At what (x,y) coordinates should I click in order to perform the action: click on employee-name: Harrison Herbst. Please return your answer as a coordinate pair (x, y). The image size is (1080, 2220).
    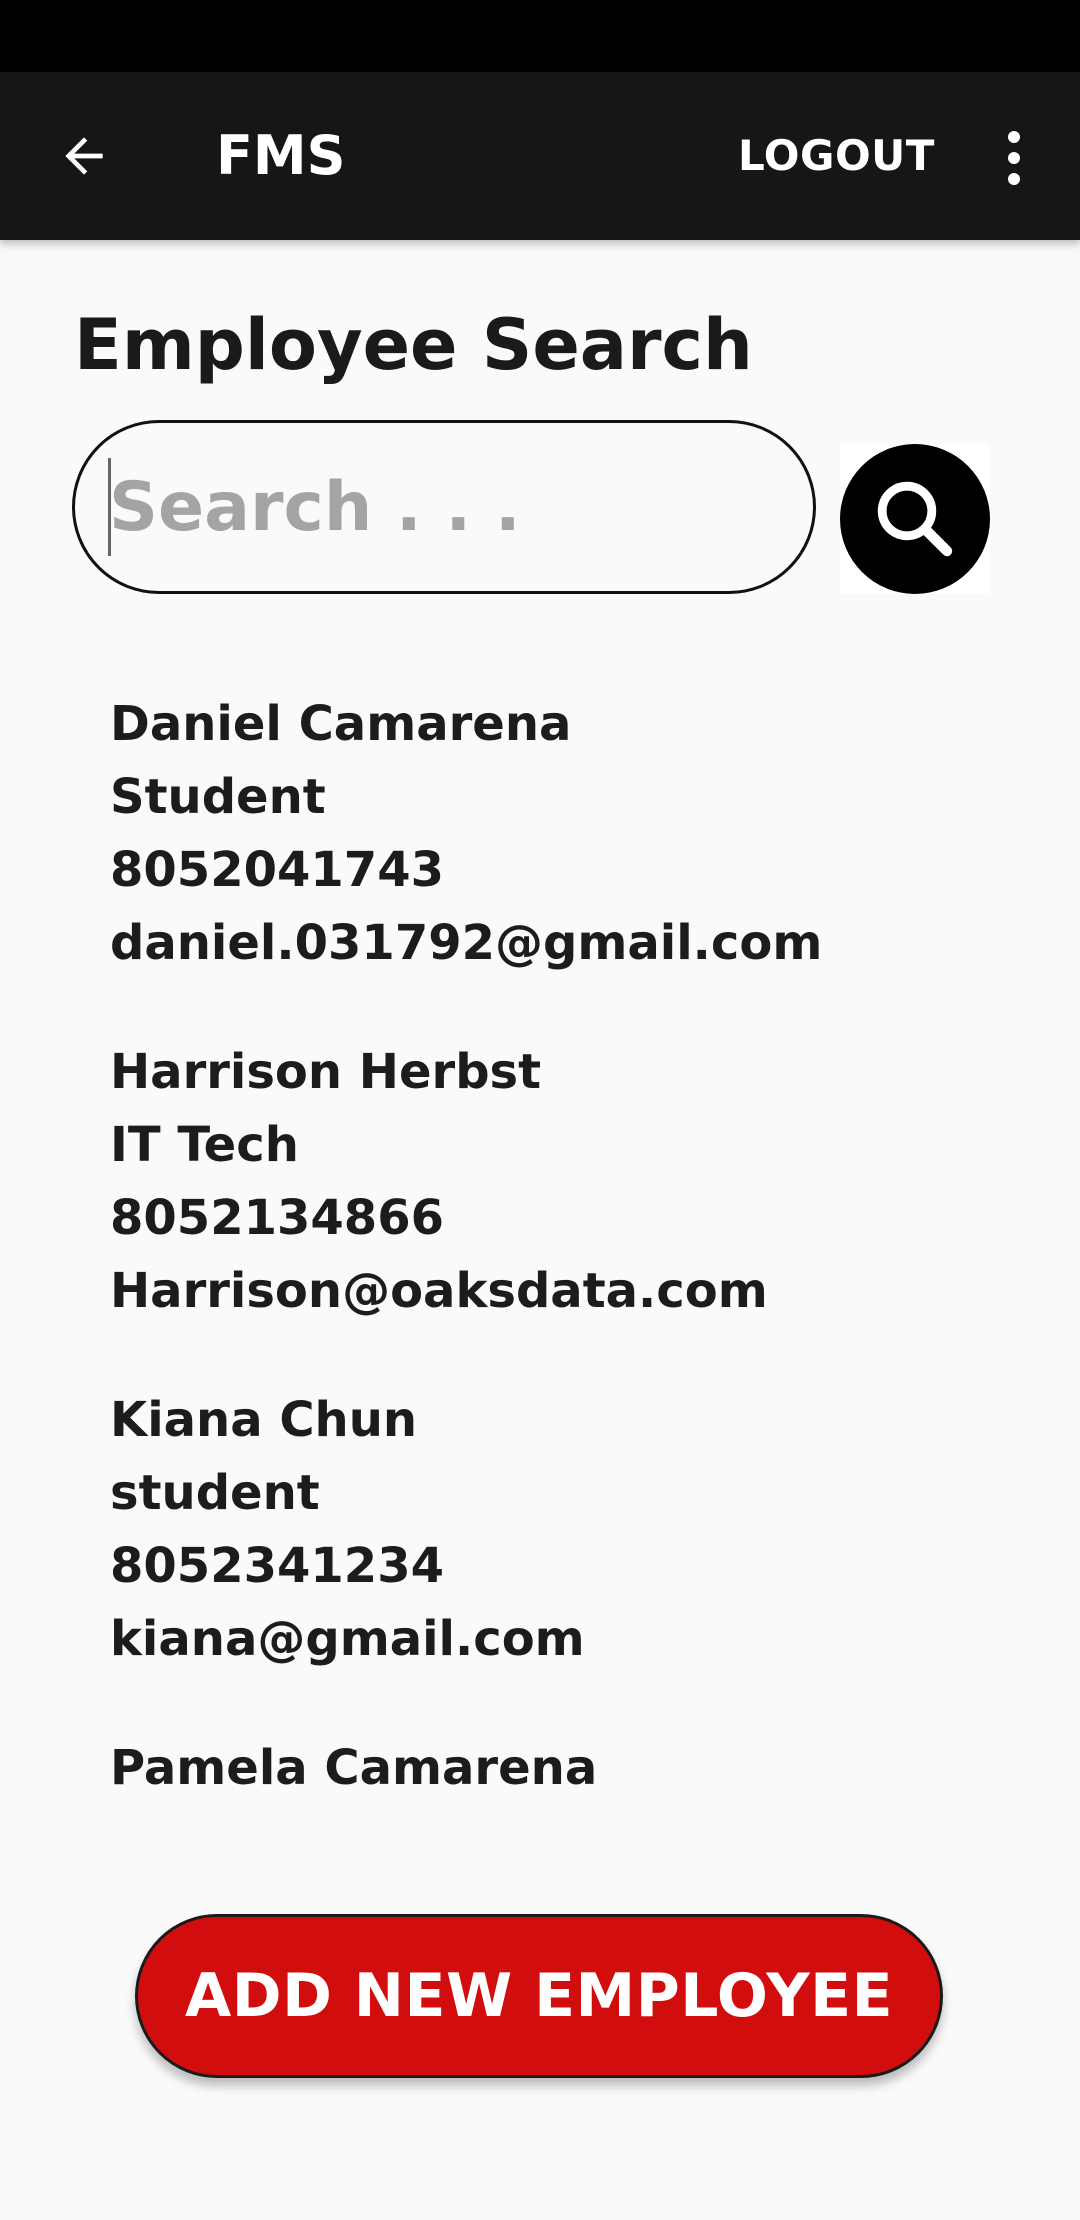
    Looking at the image, I should click on (326, 1072).